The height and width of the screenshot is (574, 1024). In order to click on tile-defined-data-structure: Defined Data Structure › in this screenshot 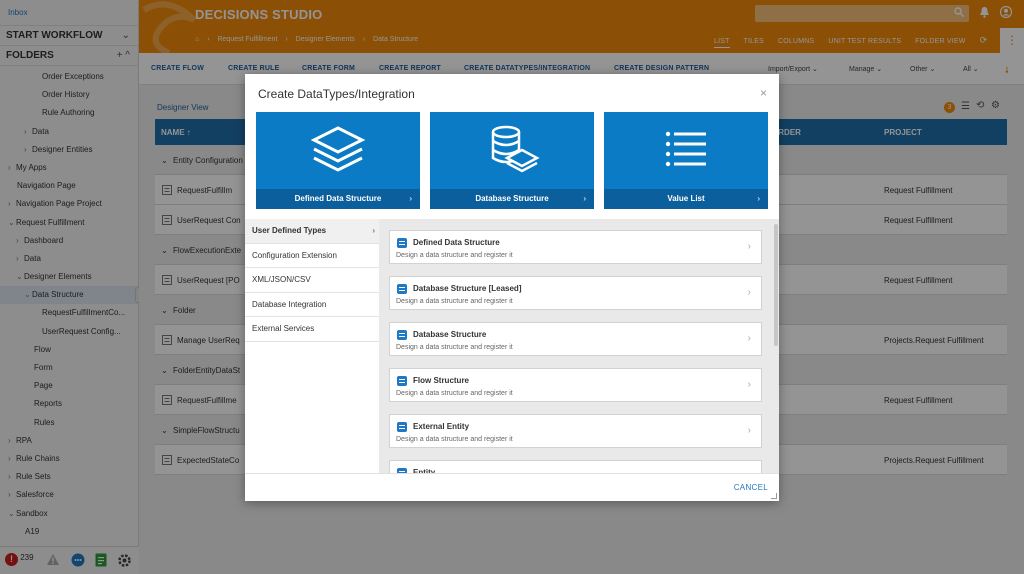, I will do `click(338, 160)`.